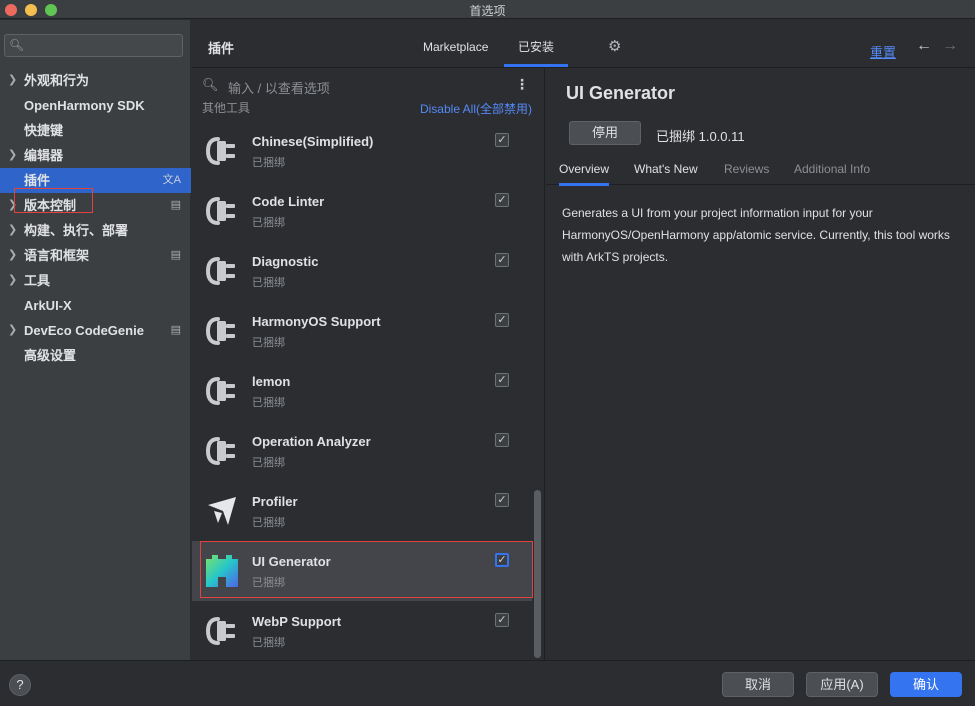 The image size is (975, 706). What do you see at coordinates (362, 211) in the screenshot?
I see `plugin-row: Code Linter 已捆绑 ✓` at bounding box center [362, 211].